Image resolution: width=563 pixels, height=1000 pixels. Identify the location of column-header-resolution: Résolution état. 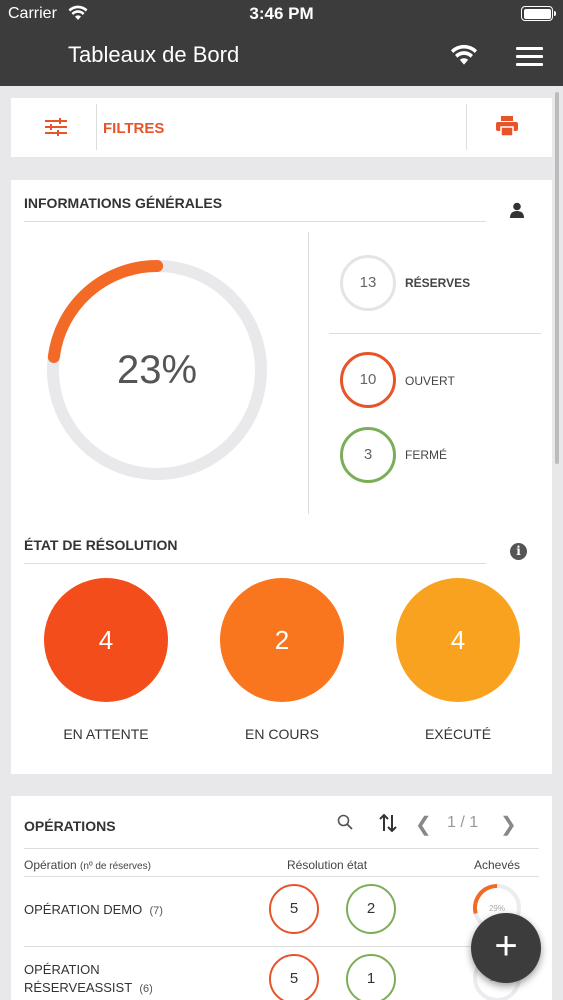
(327, 865).